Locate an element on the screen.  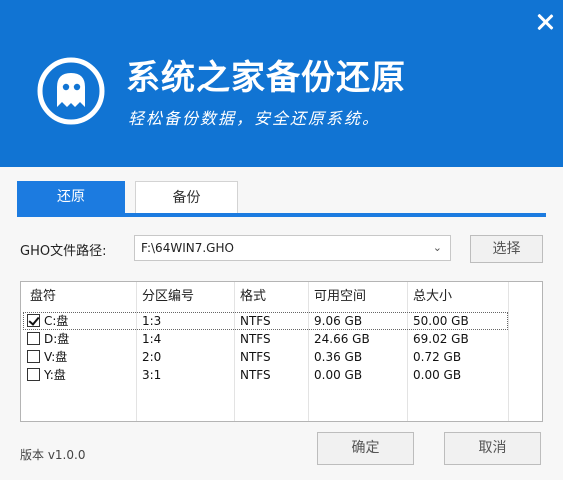
partition-cell: 1:4 is located at coordinates (152, 339).